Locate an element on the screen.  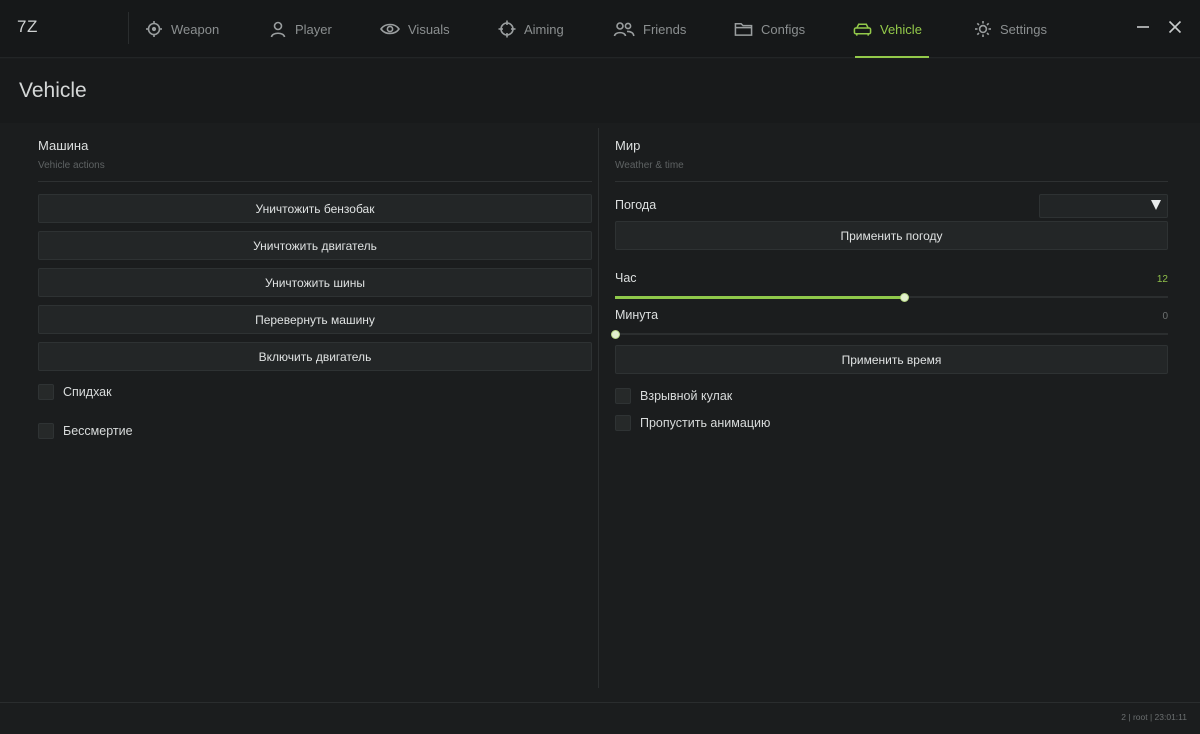
tab-aiming: Aiming is located at coordinates (531, 29).